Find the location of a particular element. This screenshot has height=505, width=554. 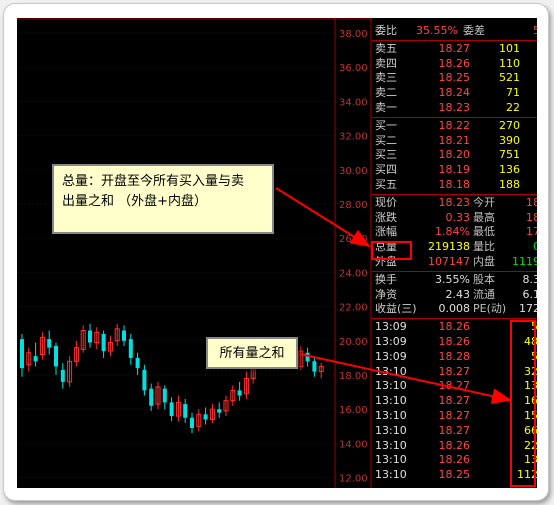

sell-level-label: 卖三 is located at coordinates (386, 78).